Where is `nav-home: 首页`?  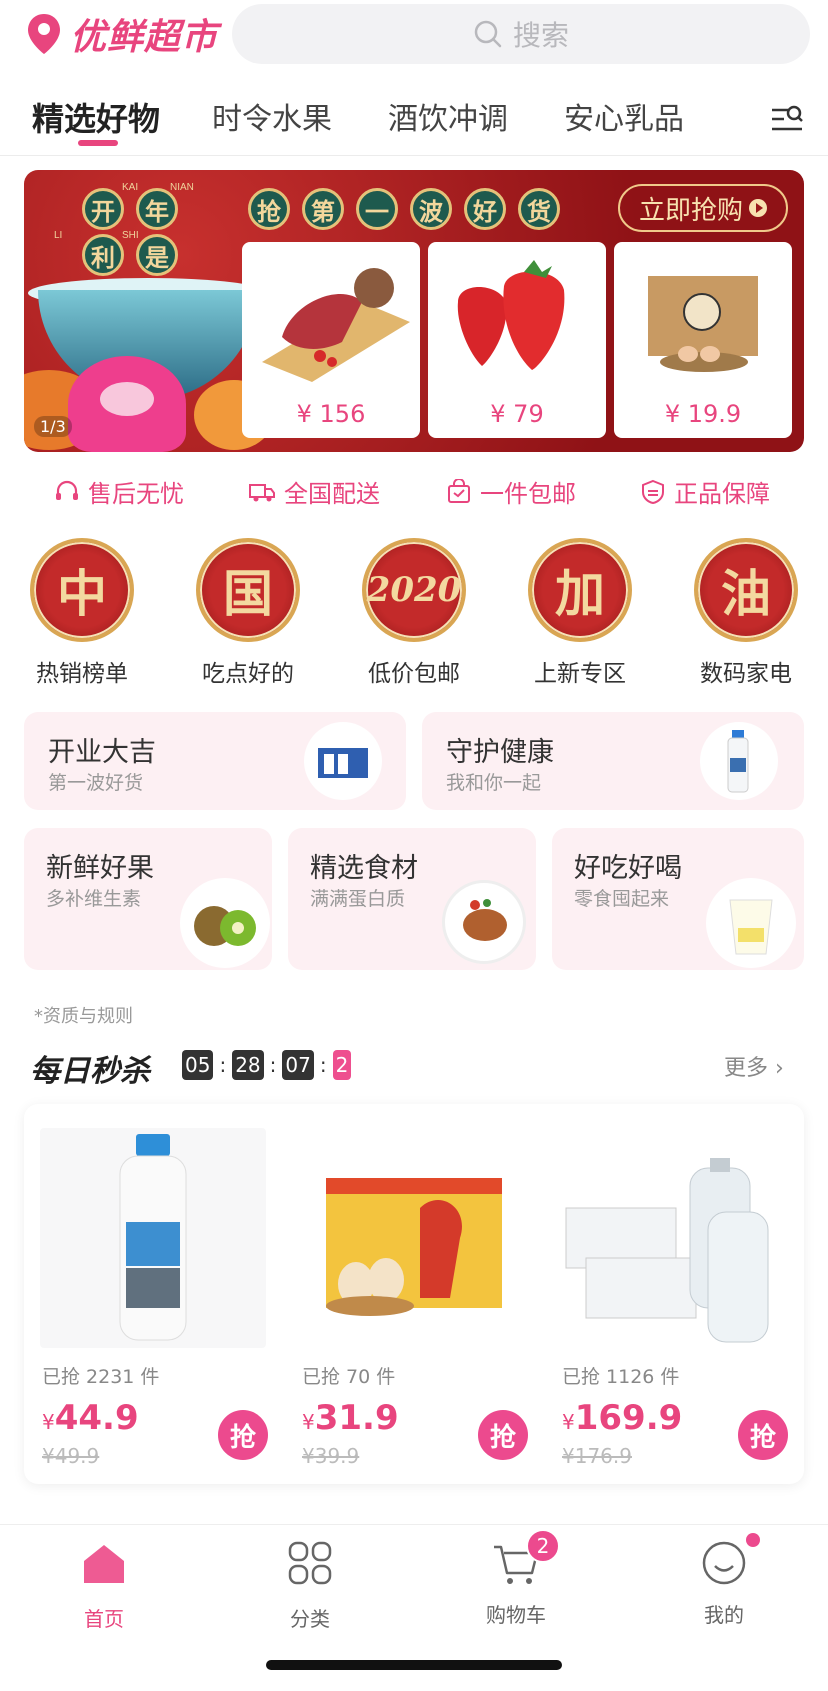
nav-home: 首页 is located at coordinates (104, 1585).